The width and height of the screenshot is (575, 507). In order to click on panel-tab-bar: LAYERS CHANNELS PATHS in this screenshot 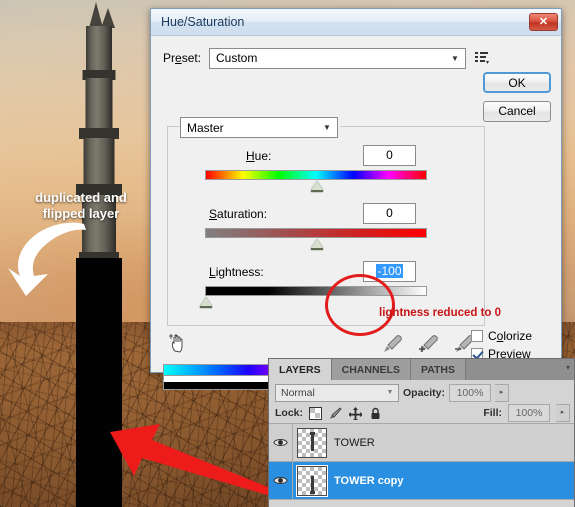, I will do `click(421, 369)`.